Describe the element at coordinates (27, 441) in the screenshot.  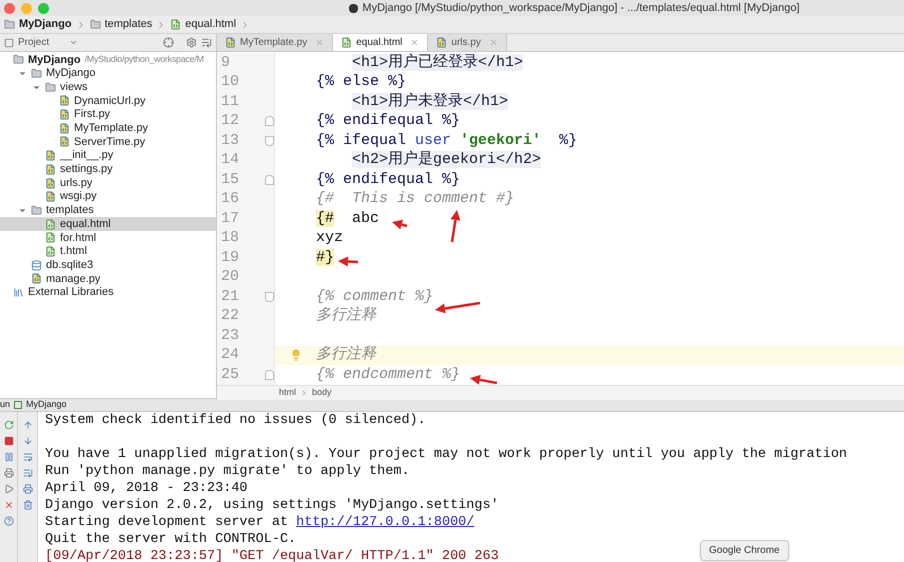
I see `arrow-down-icon` at that location.